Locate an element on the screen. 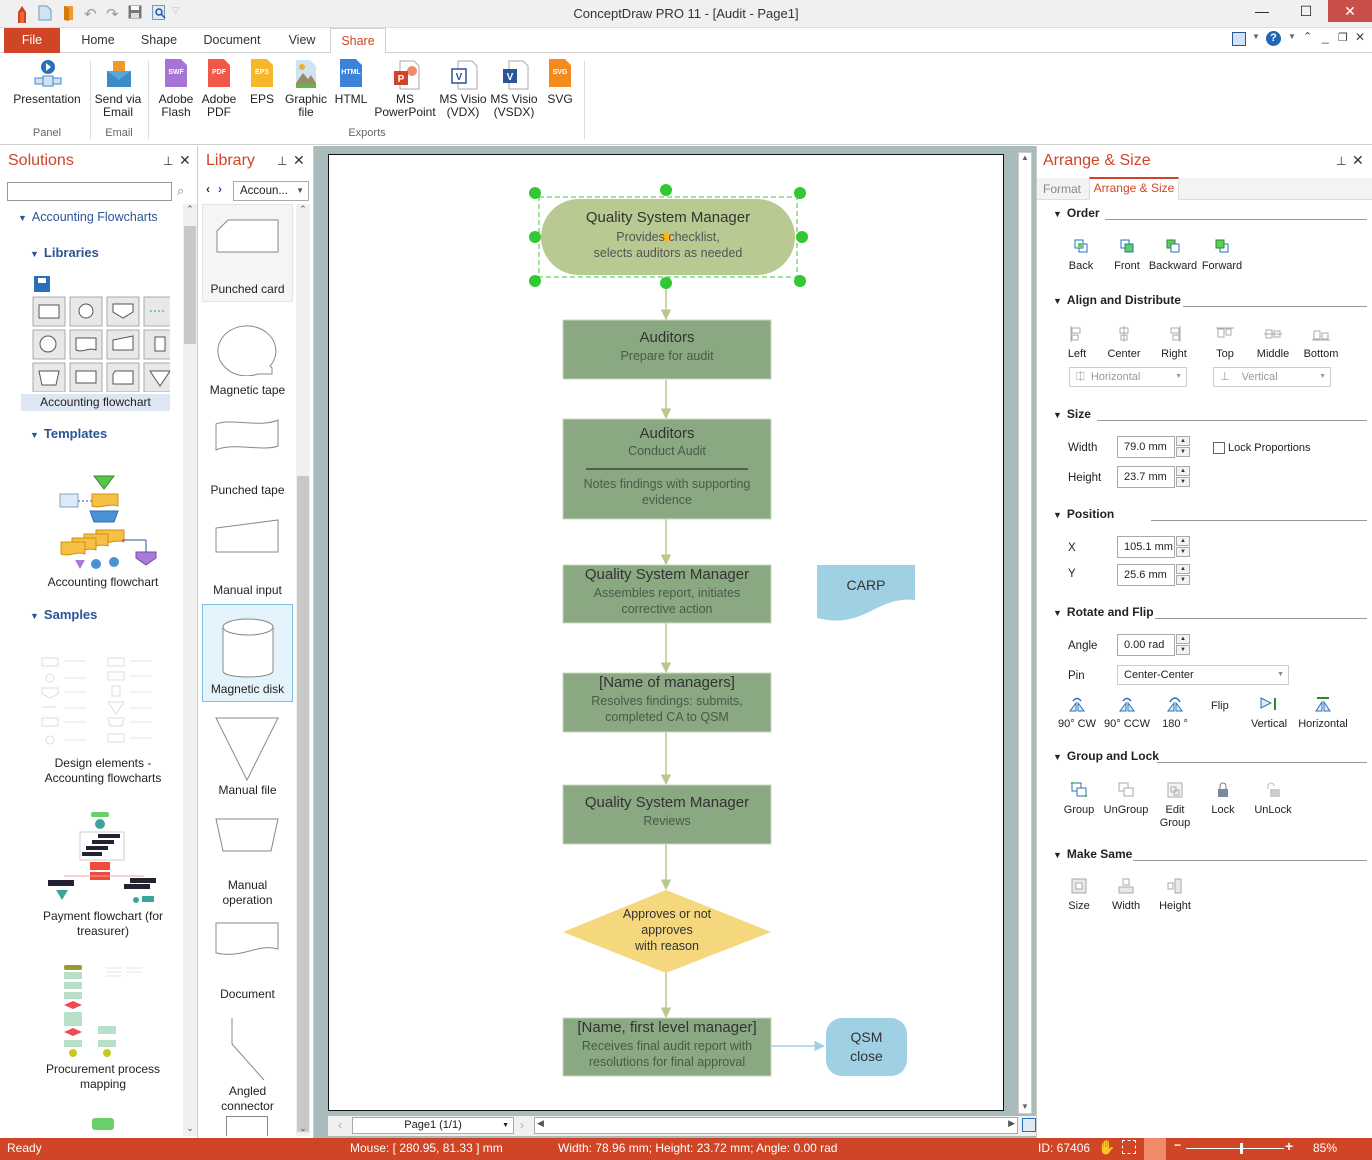 This screenshot has width=1372, height=1160. library-selector: Accoun... ▼ is located at coordinates (271, 191).